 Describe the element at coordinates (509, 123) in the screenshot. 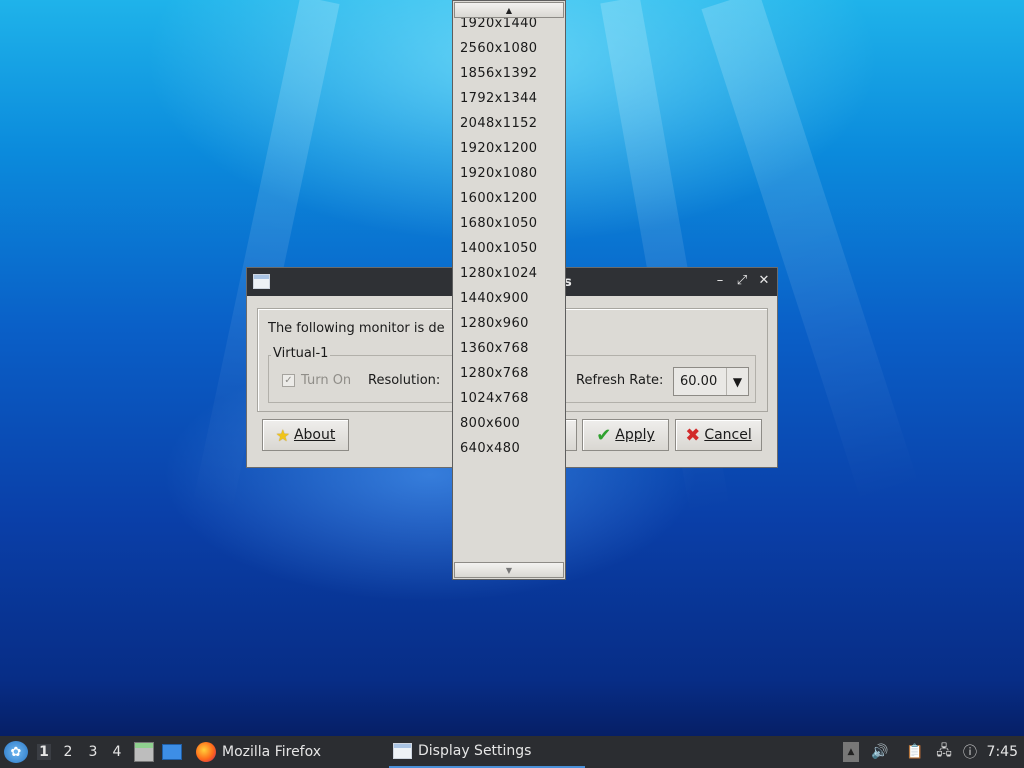

I see `resolution-option: 2048x1152` at that location.